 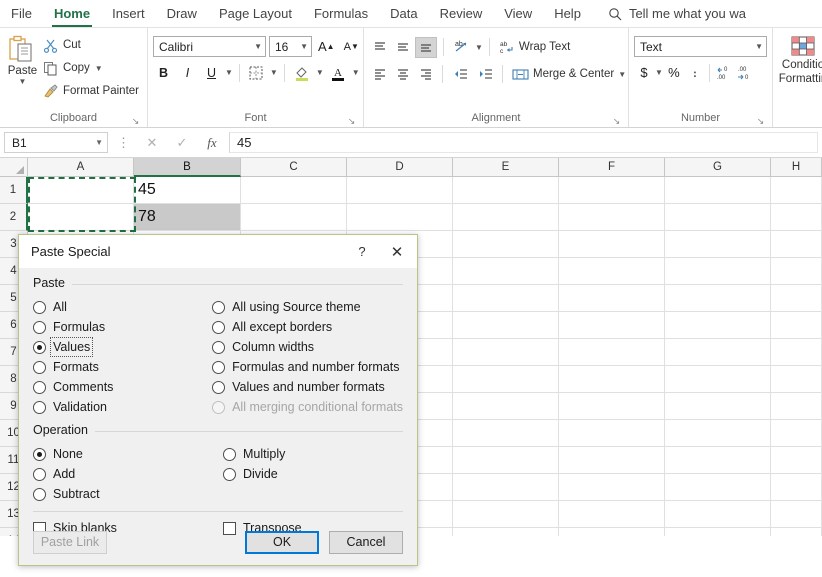 I want to click on font-color-dropdown-caret-icon: ▼, so click(x=356, y=72).